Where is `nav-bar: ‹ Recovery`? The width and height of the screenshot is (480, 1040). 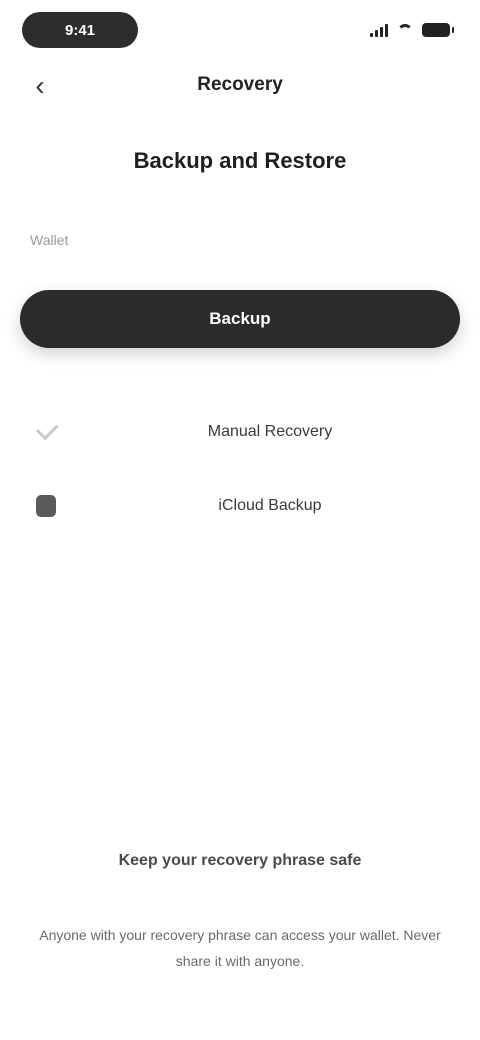
nav-bar: ‹ Recovery is located at coordinates (240, 86).